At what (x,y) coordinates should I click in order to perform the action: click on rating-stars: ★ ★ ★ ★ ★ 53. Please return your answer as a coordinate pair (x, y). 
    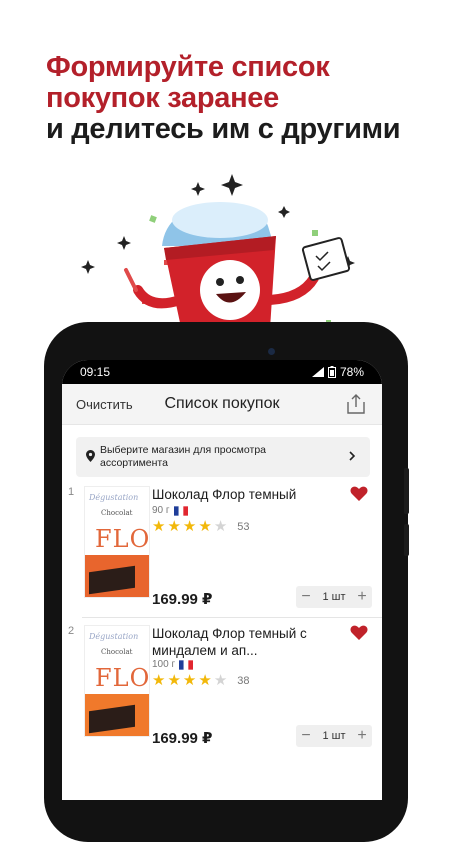
    Looking at the image, I should click on (201, 526).